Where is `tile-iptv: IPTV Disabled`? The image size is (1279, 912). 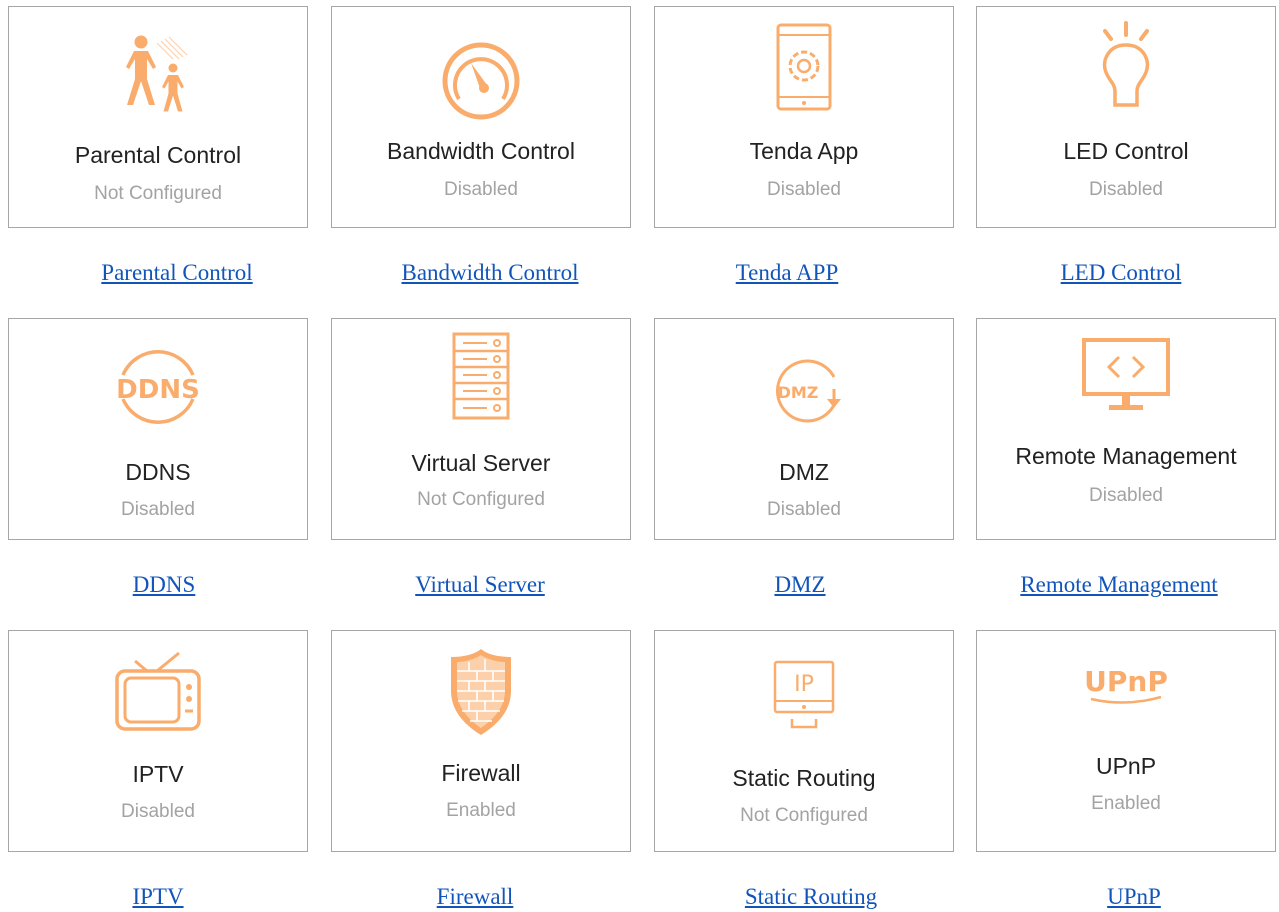
tile-iptv: IPTV Disabled is located at coordinates (158, 741).